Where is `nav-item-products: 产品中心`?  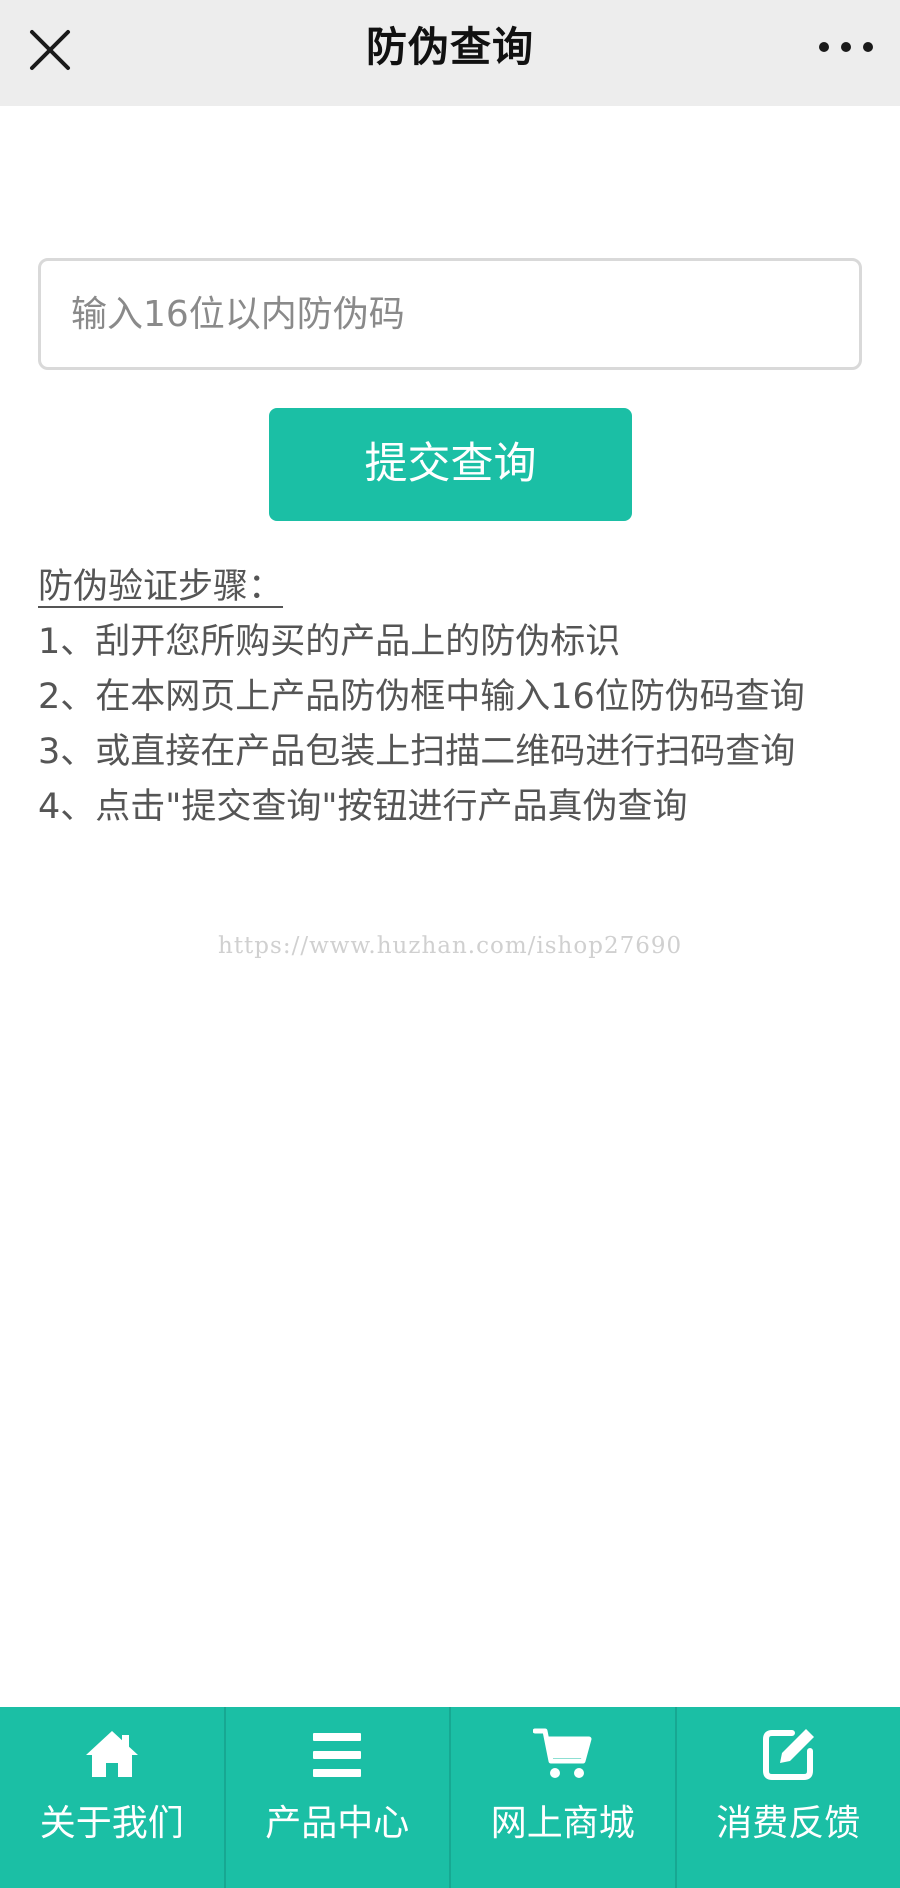 nav-item-products: 产品中心 is located at coordinates (336, 1797).